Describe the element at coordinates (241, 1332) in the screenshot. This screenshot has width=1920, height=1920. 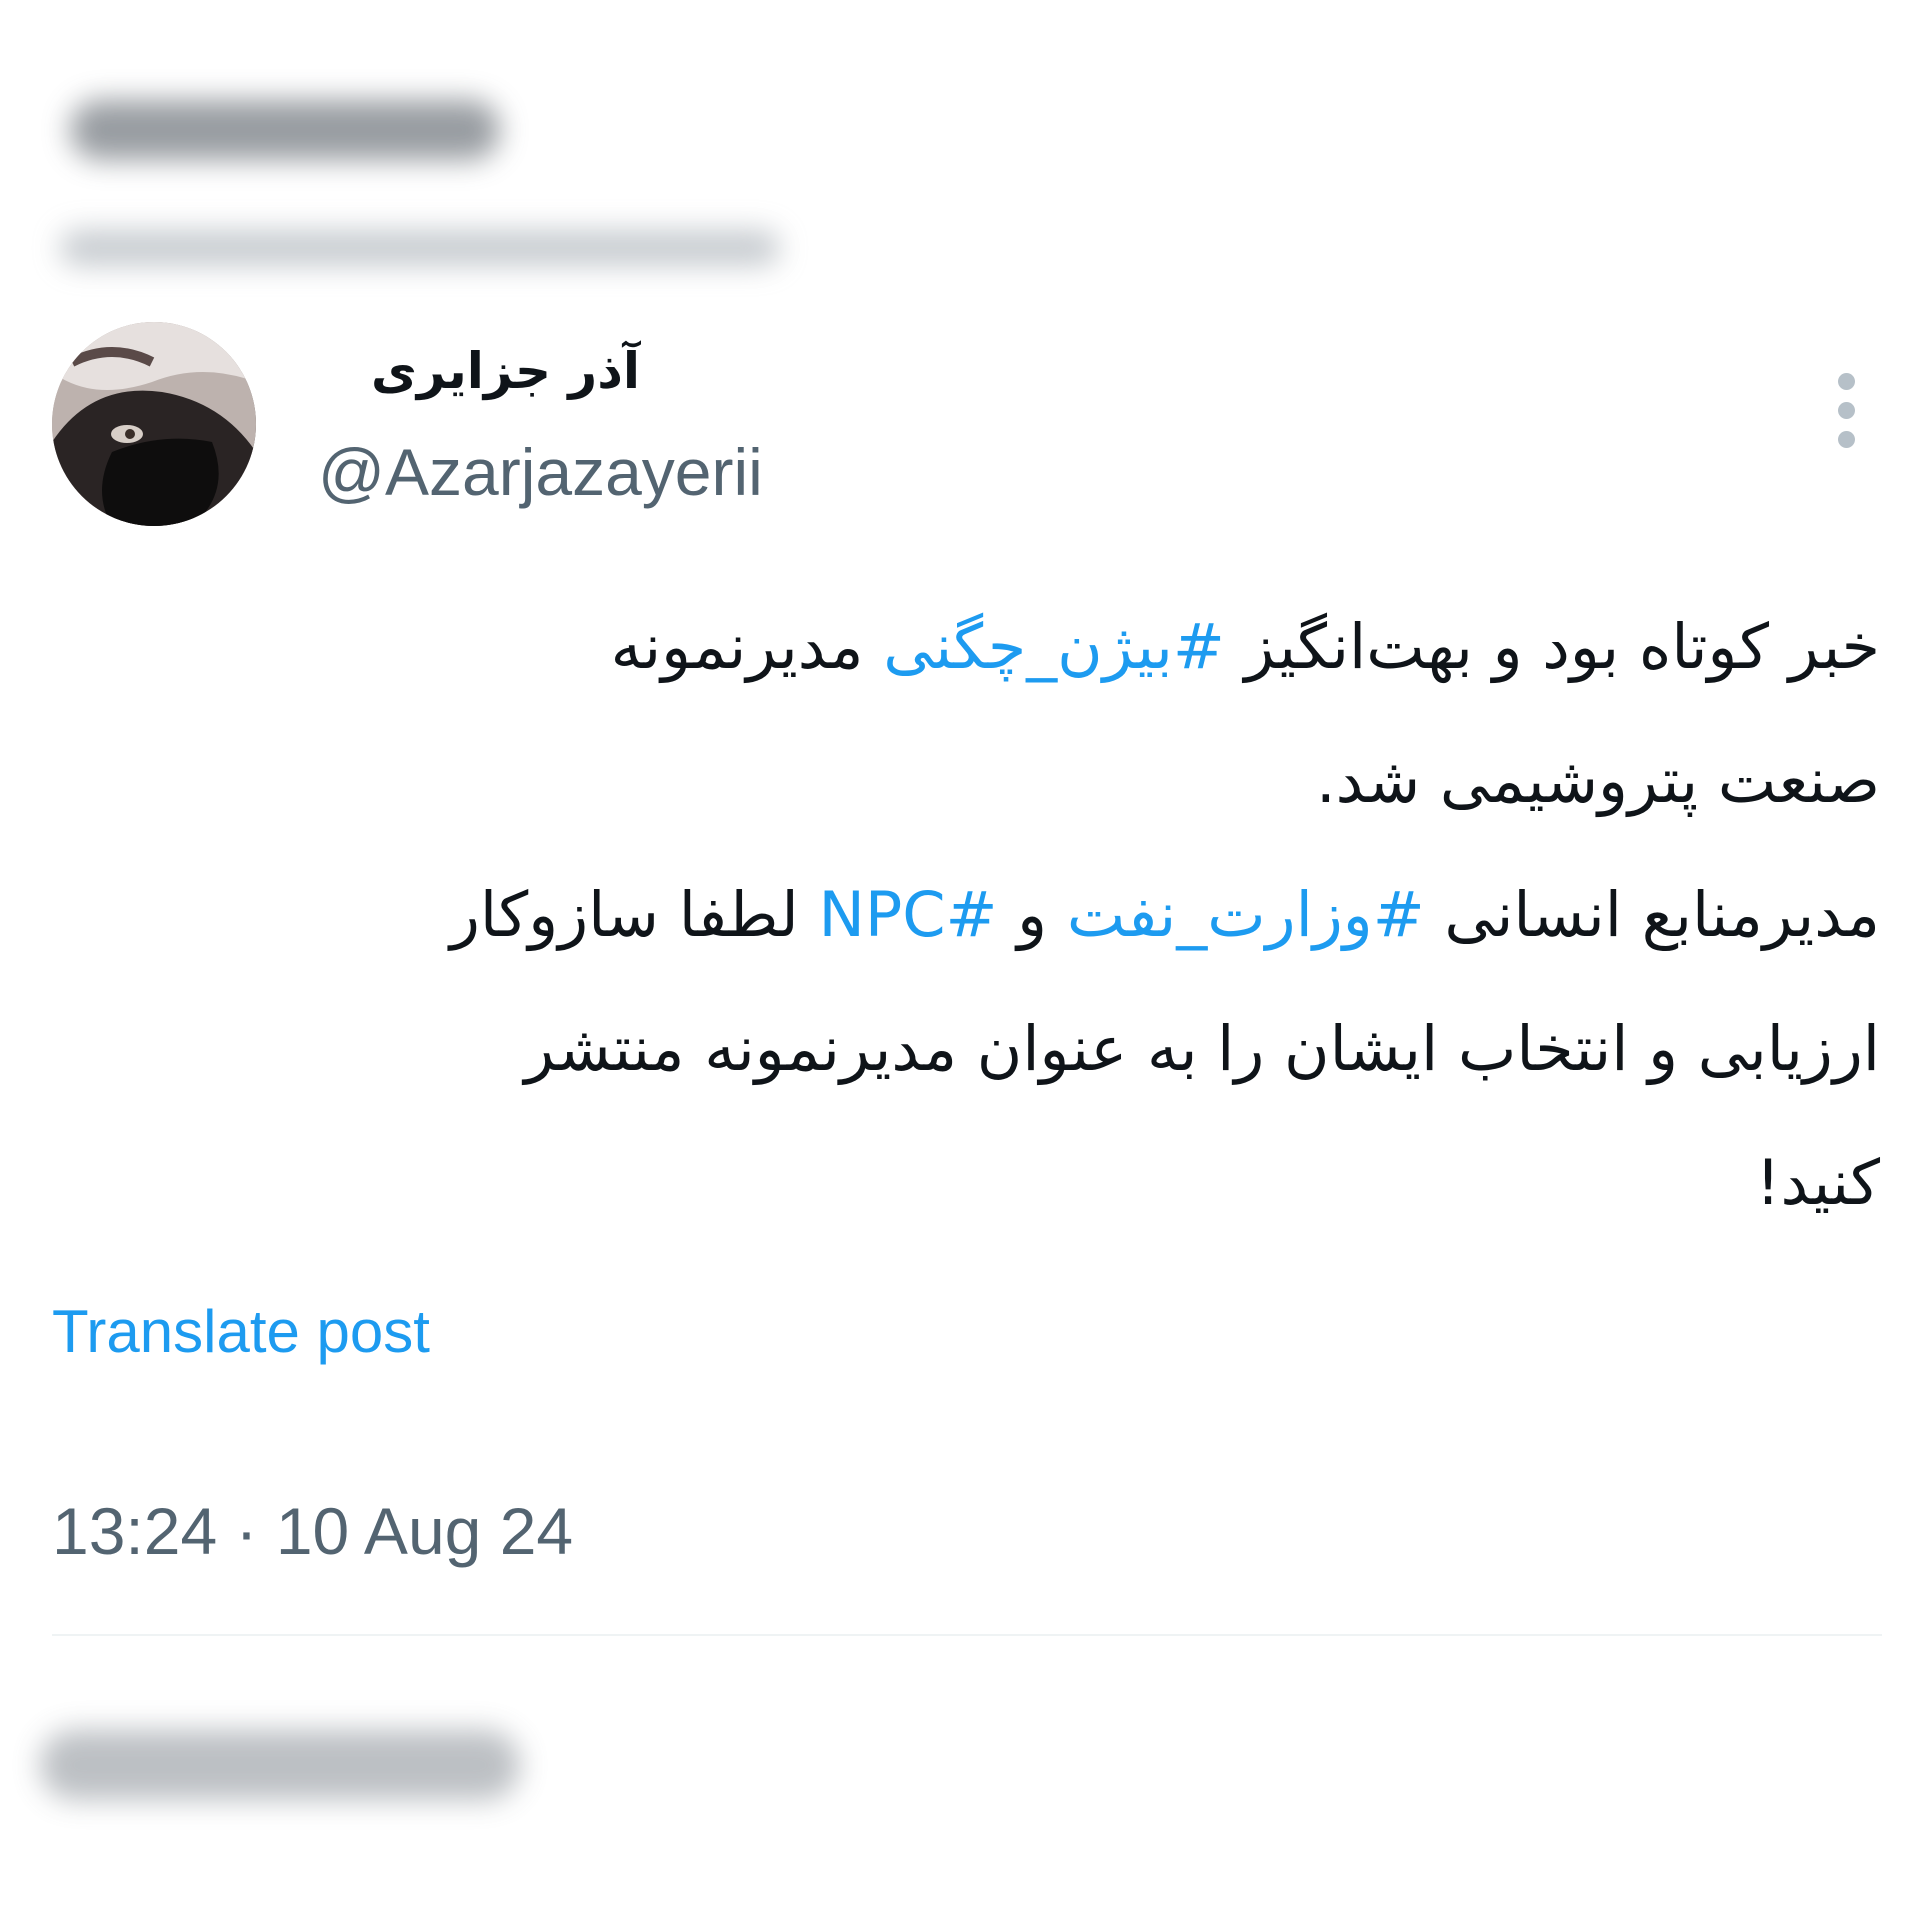
I see `translate-post-link: Translate post` at that location.